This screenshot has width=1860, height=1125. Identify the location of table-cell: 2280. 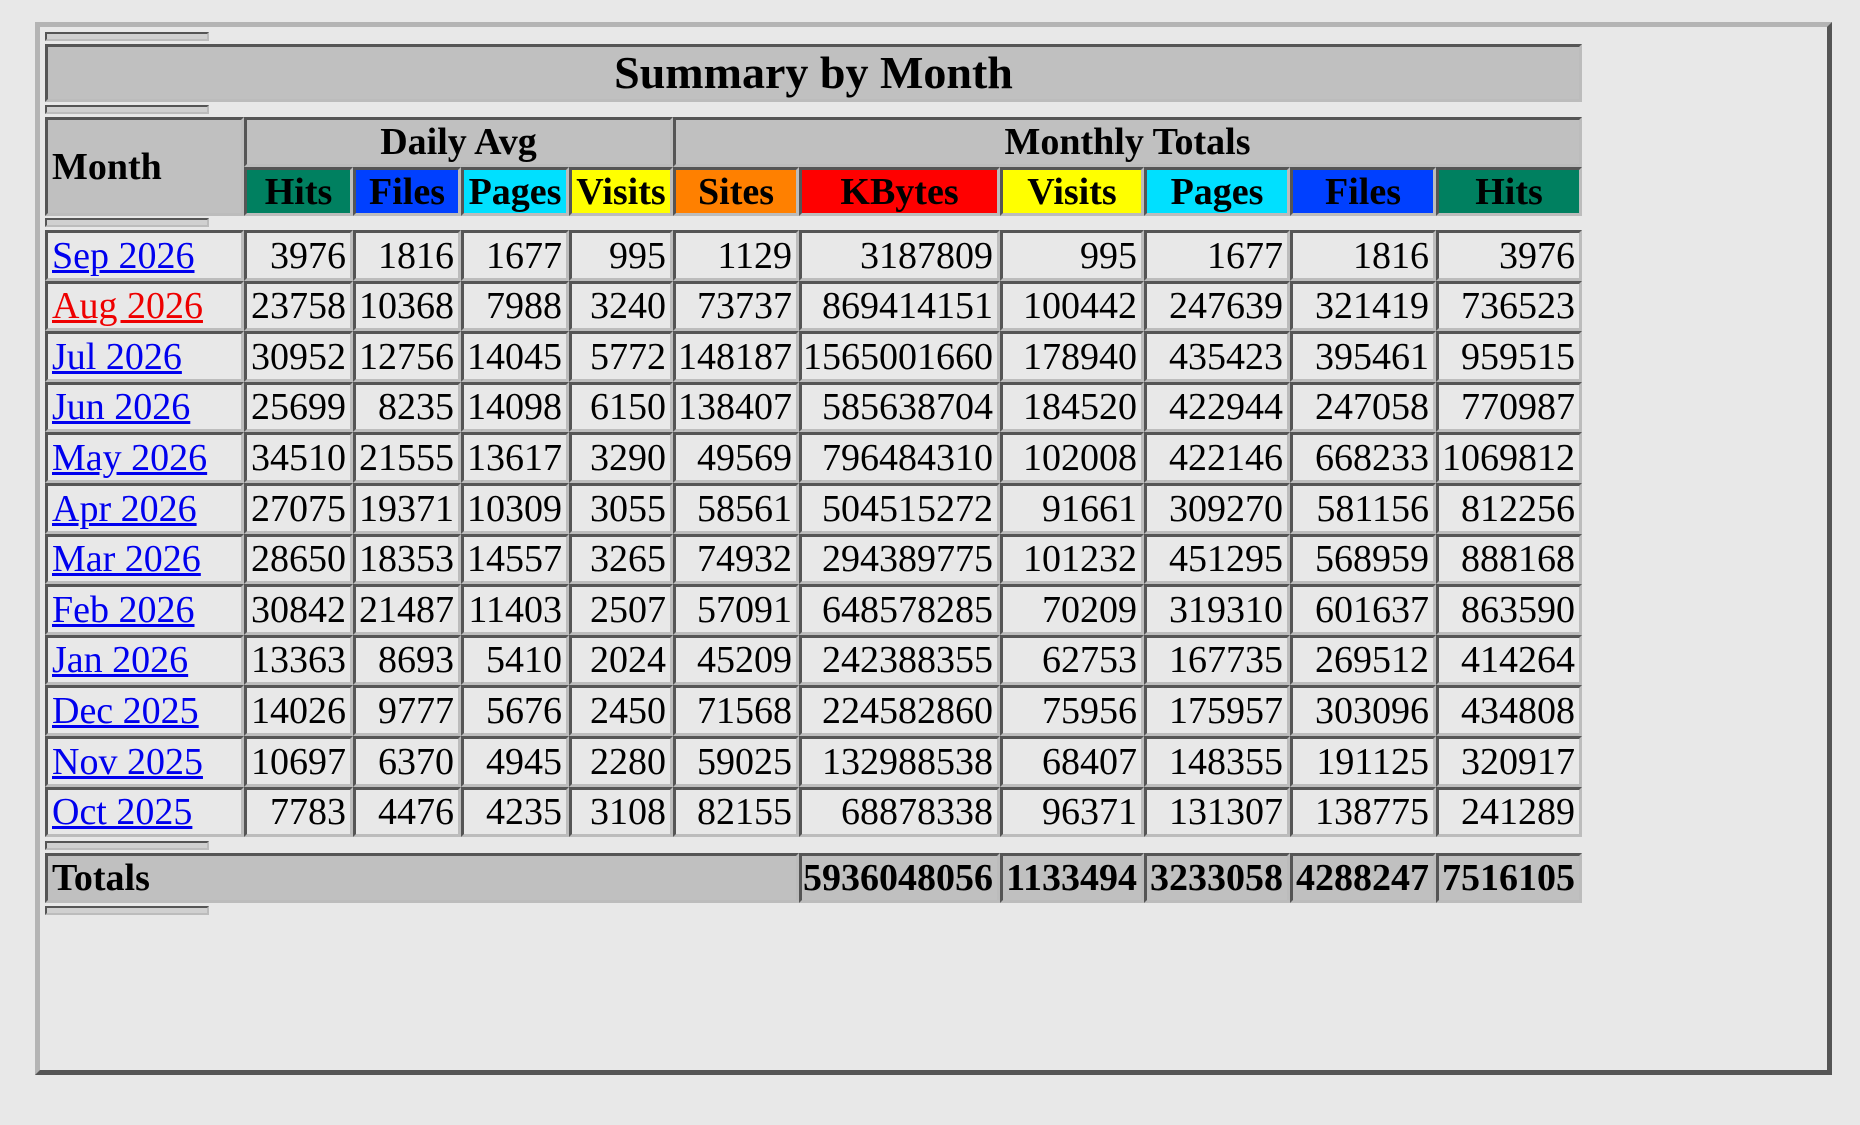
(621, 761).